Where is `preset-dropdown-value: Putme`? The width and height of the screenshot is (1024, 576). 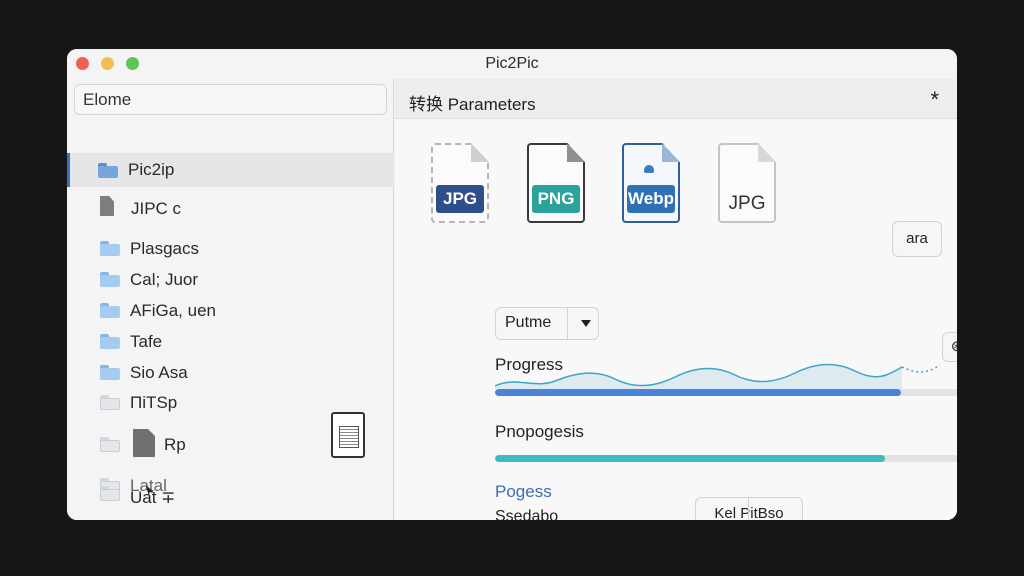
preset-dropdown-value: Putme is located at coordinates (528, 322).